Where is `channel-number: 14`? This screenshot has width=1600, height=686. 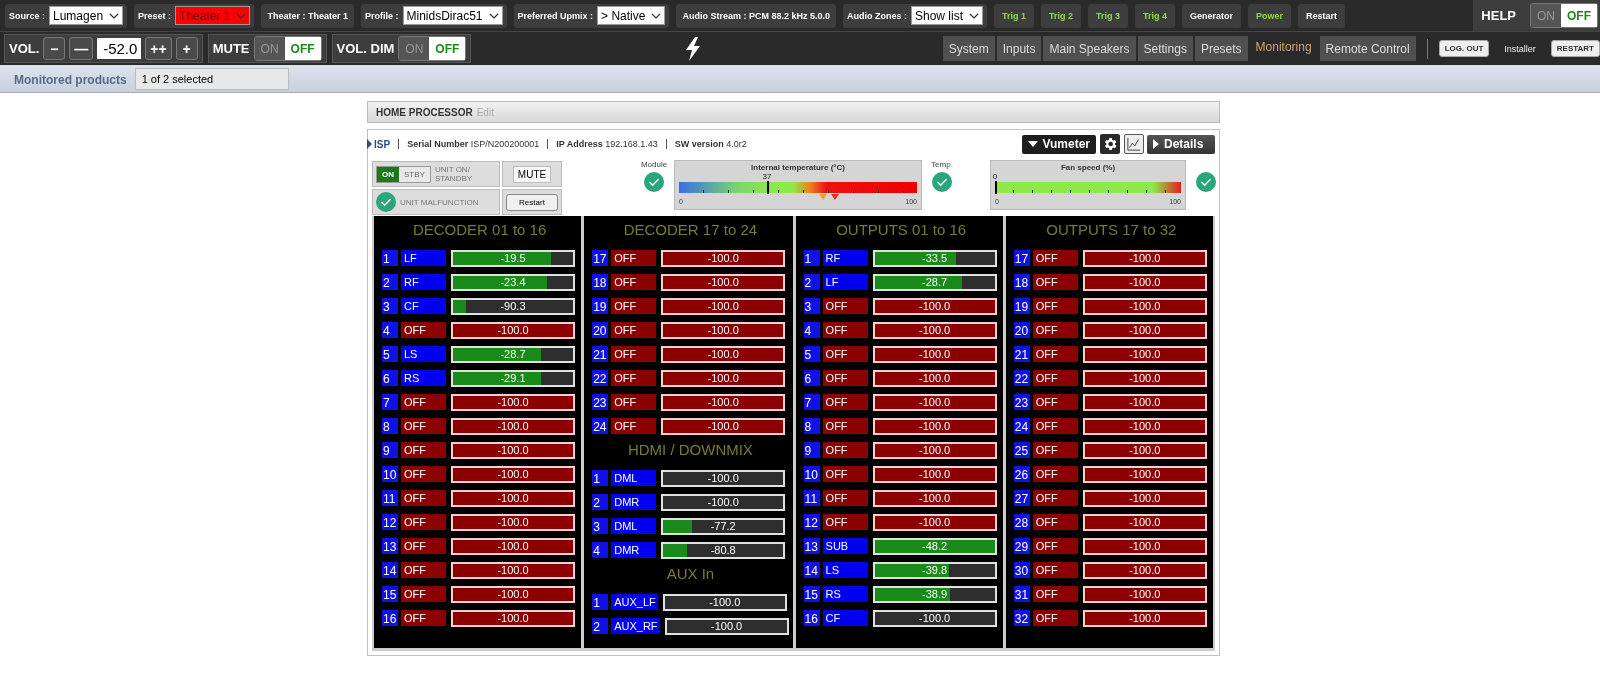
channel-number: 14 is located at coordinates (390, 570).